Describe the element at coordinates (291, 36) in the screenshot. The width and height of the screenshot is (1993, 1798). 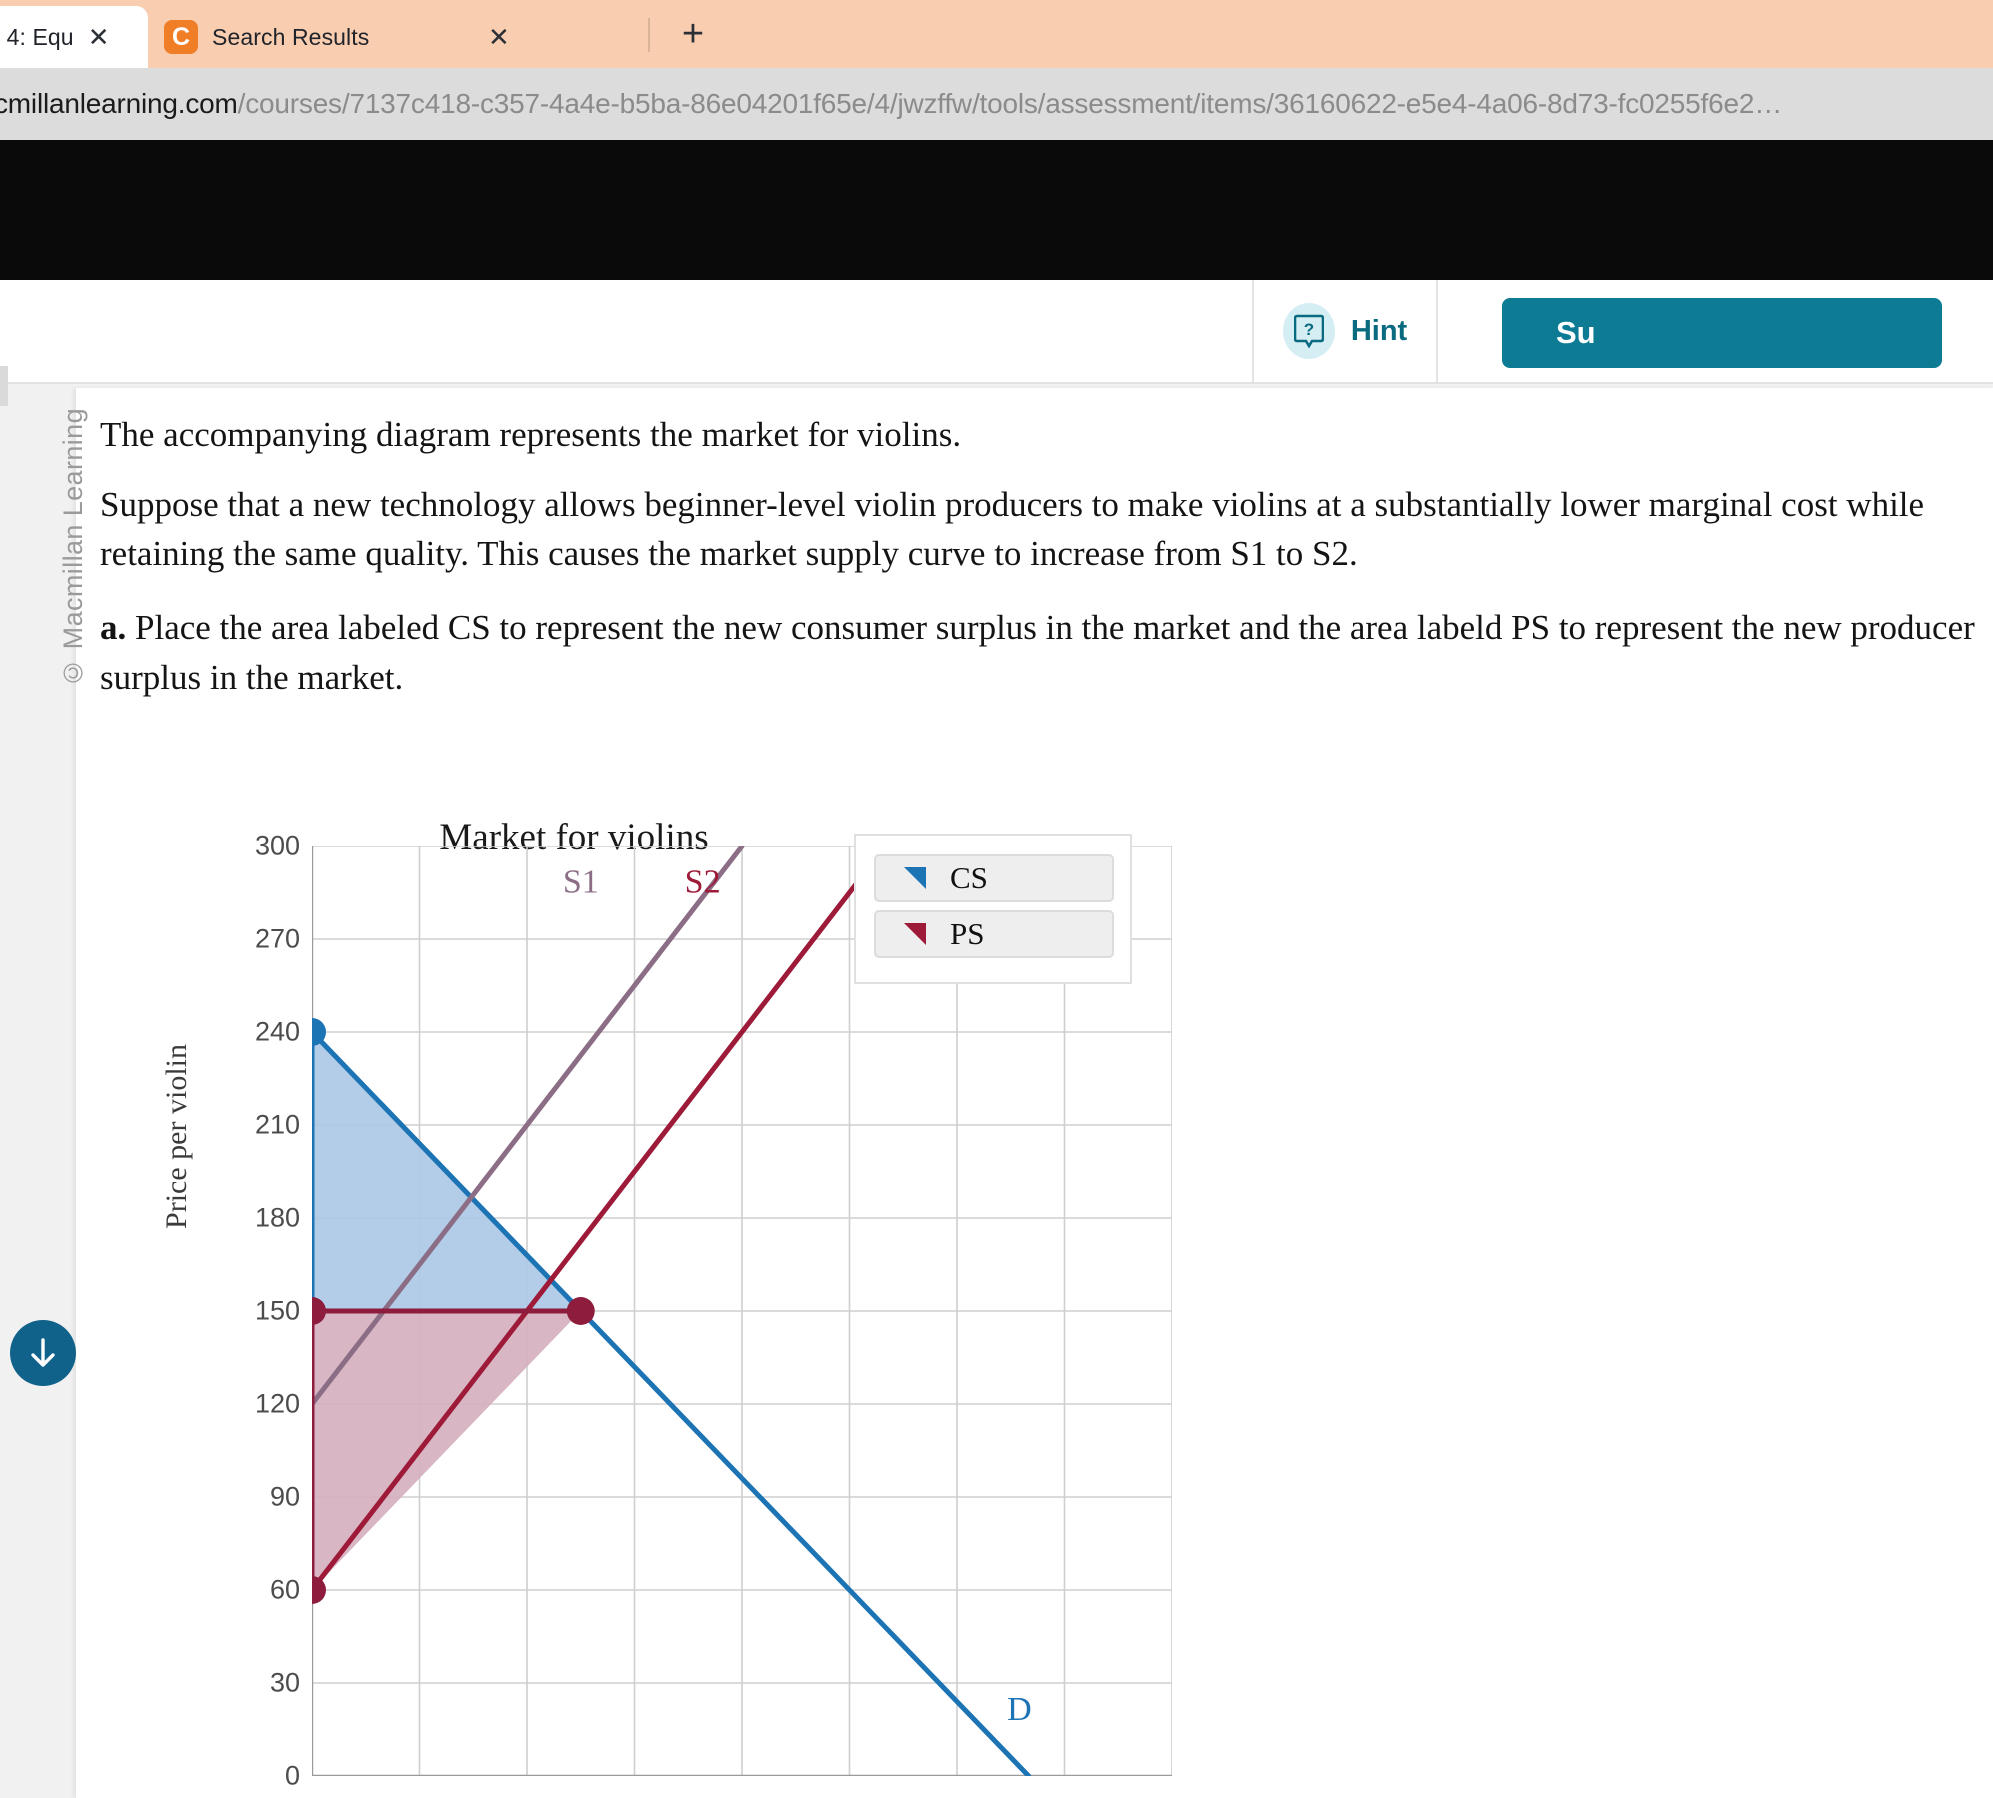
I see `tab-title: Search Results` at that location.